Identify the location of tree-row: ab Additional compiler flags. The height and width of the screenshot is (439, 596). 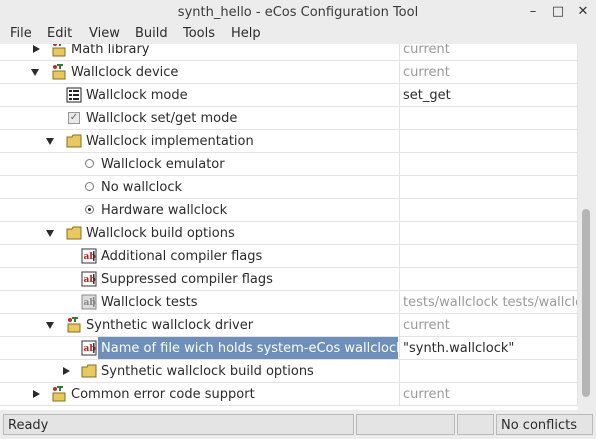
(289, 256).